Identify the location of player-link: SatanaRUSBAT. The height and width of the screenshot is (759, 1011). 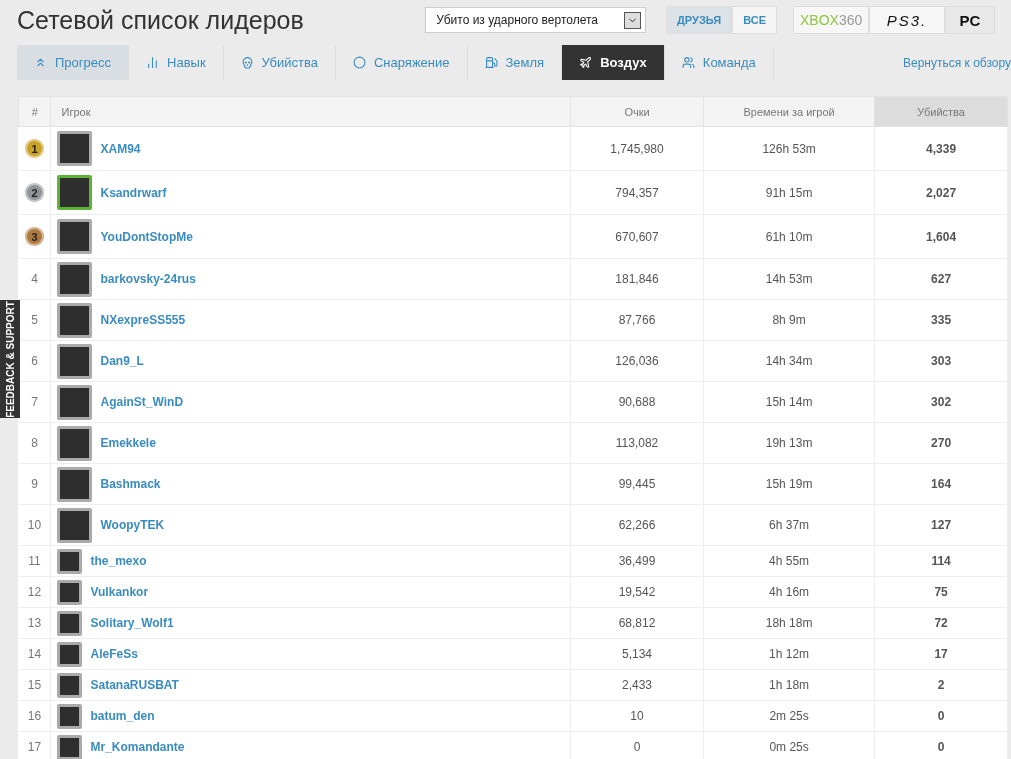
(134, 685).